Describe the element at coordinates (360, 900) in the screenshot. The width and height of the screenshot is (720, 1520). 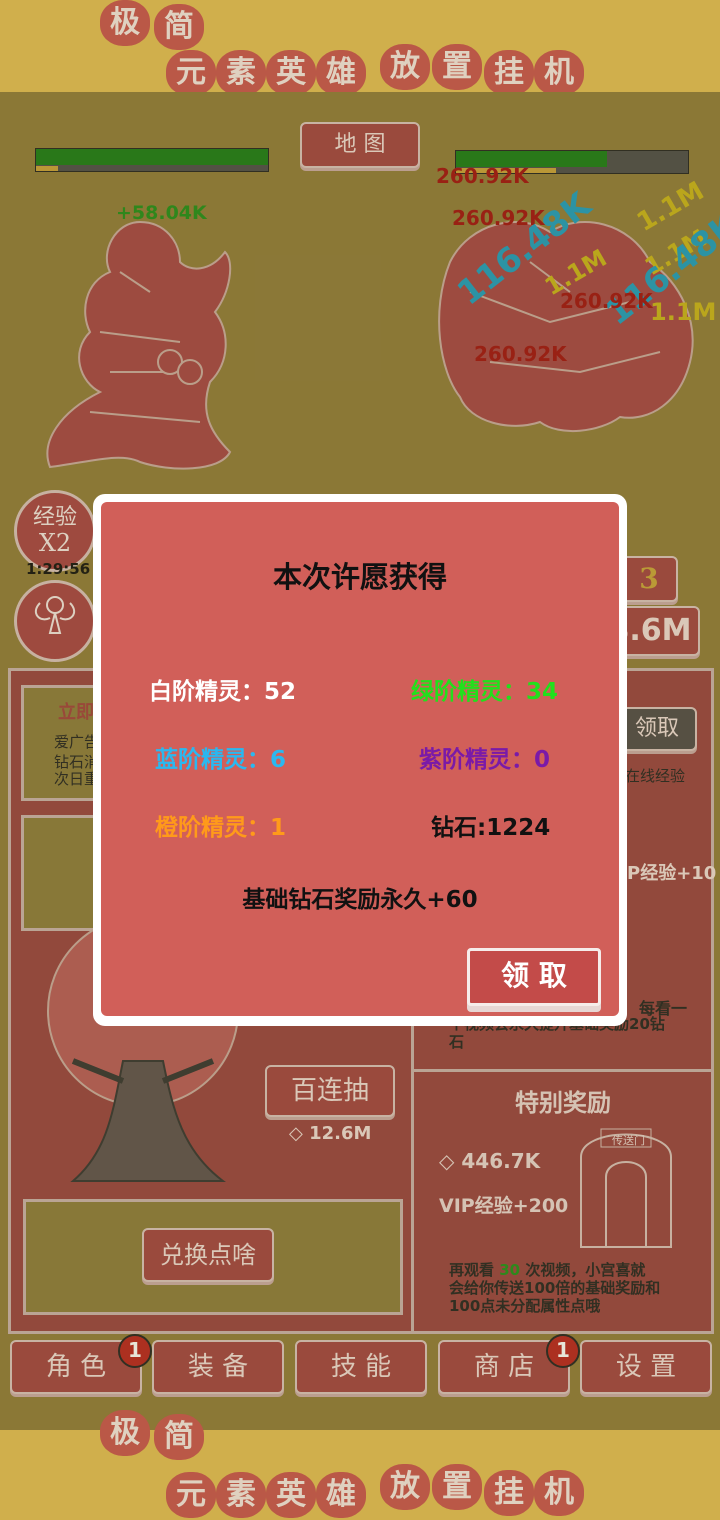
I see `bonus-text: 基础钻石奖励永久+60` at that location.